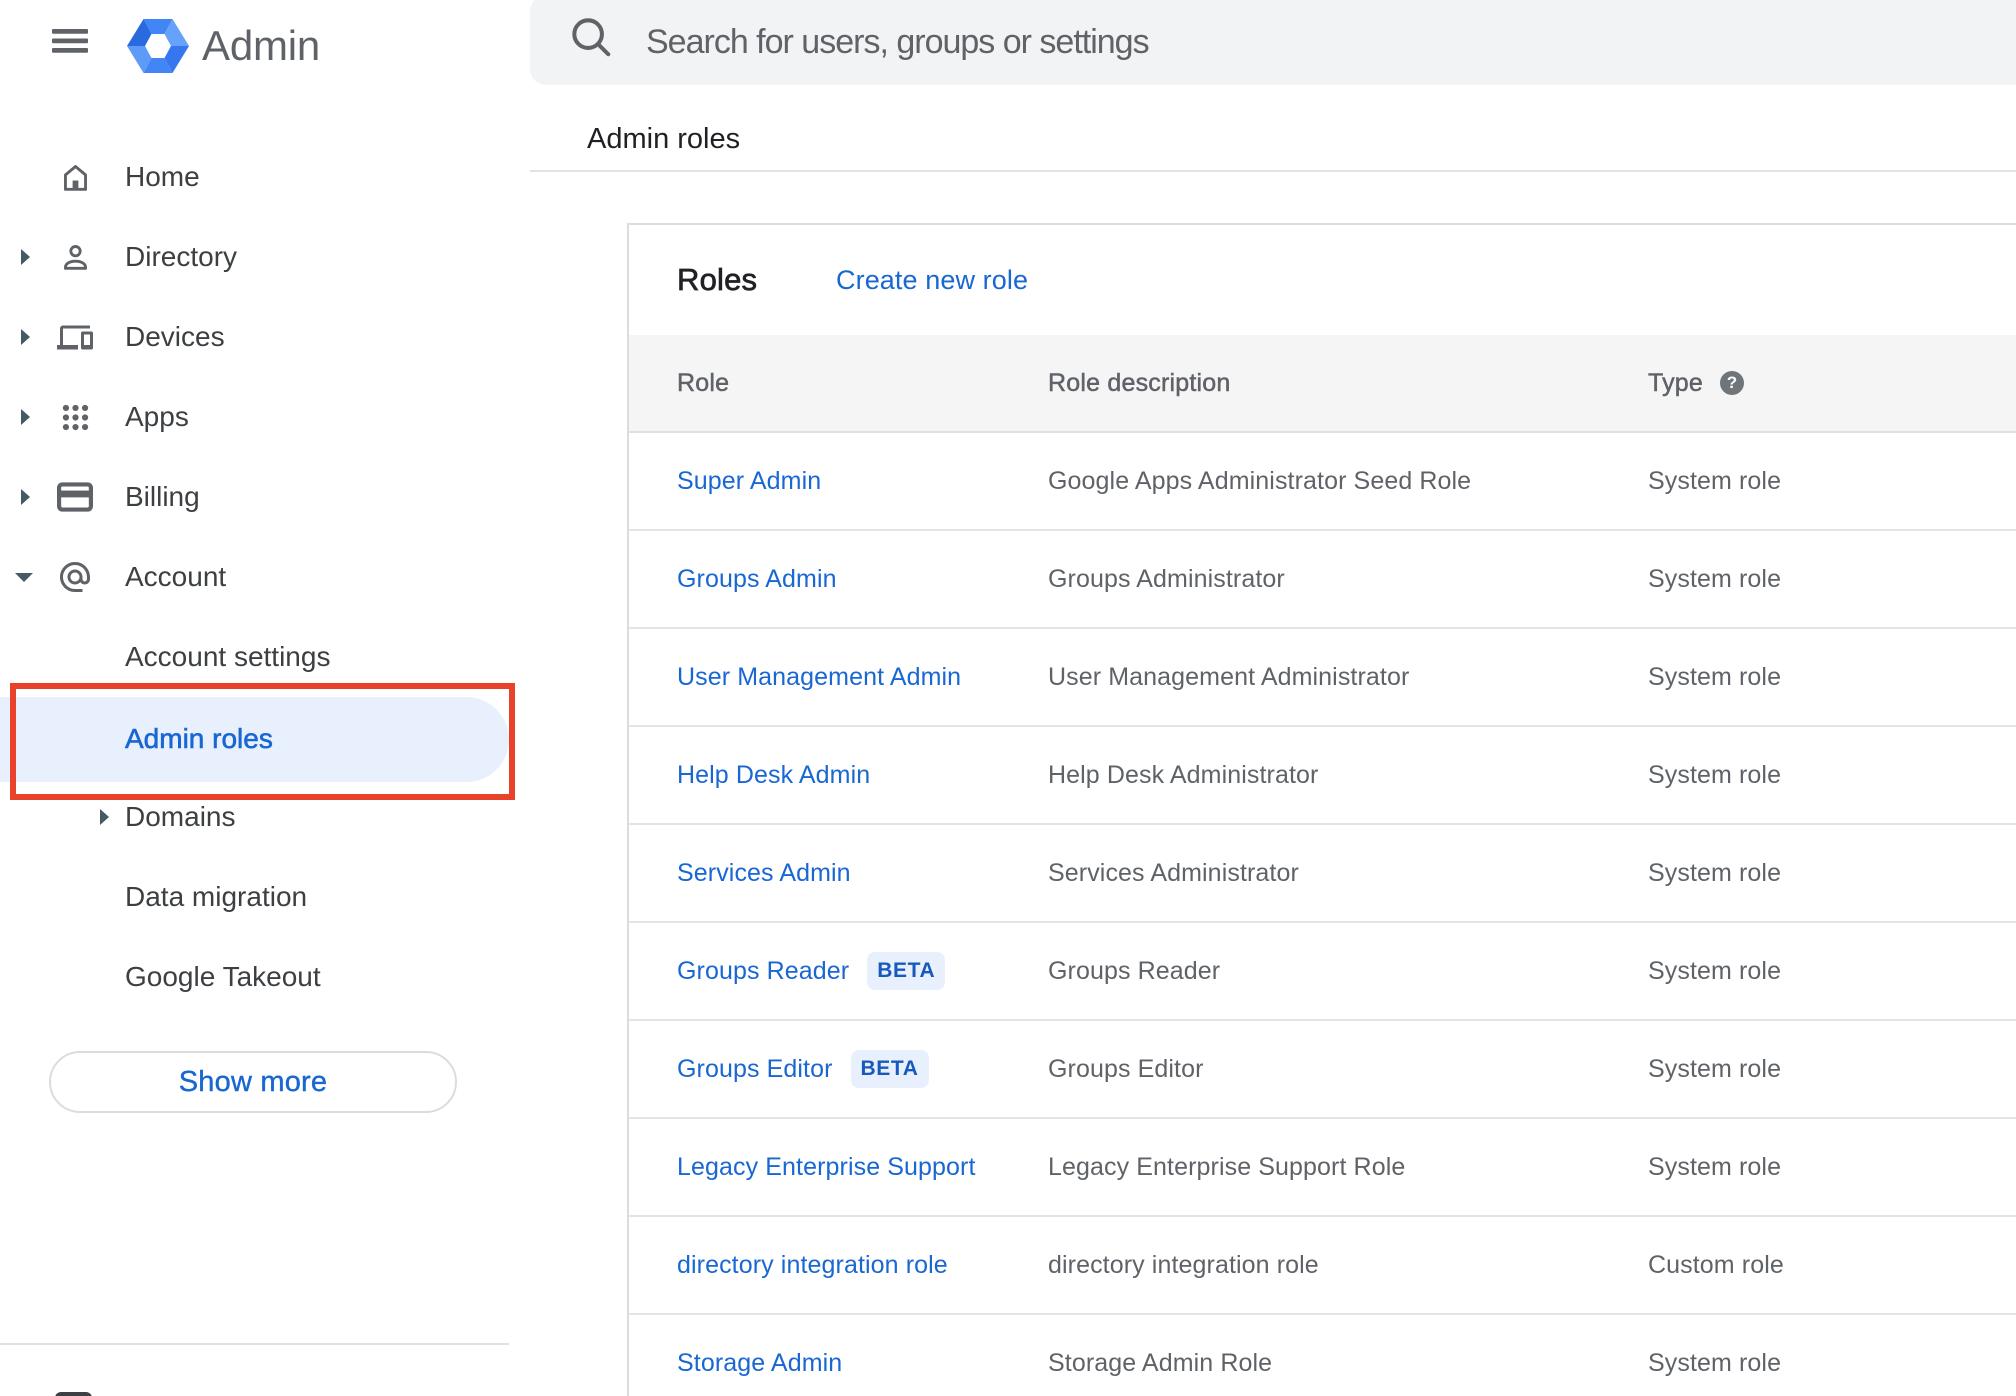 This screenshot has width=2016, height=1396. What do you see at coordinates (228, 656) in the screenshot?
I see `sidebar-item-label: Account settings` at bounding box center [228, 656].